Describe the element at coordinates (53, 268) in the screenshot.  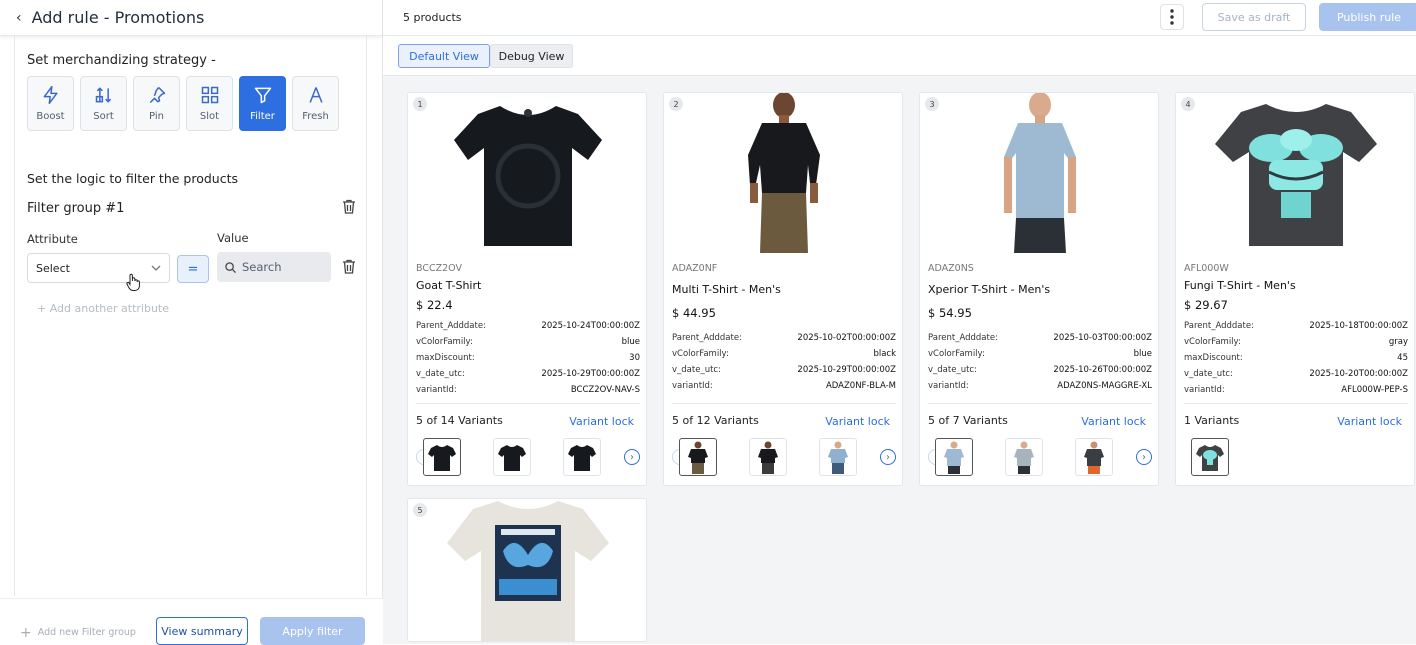
I see `attribute-select-value: Select` at that location.